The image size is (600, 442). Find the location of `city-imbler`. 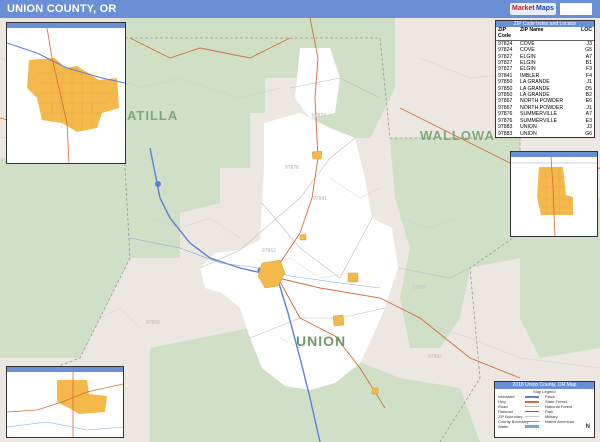

city-imbler is located at coordinates (303, 237).